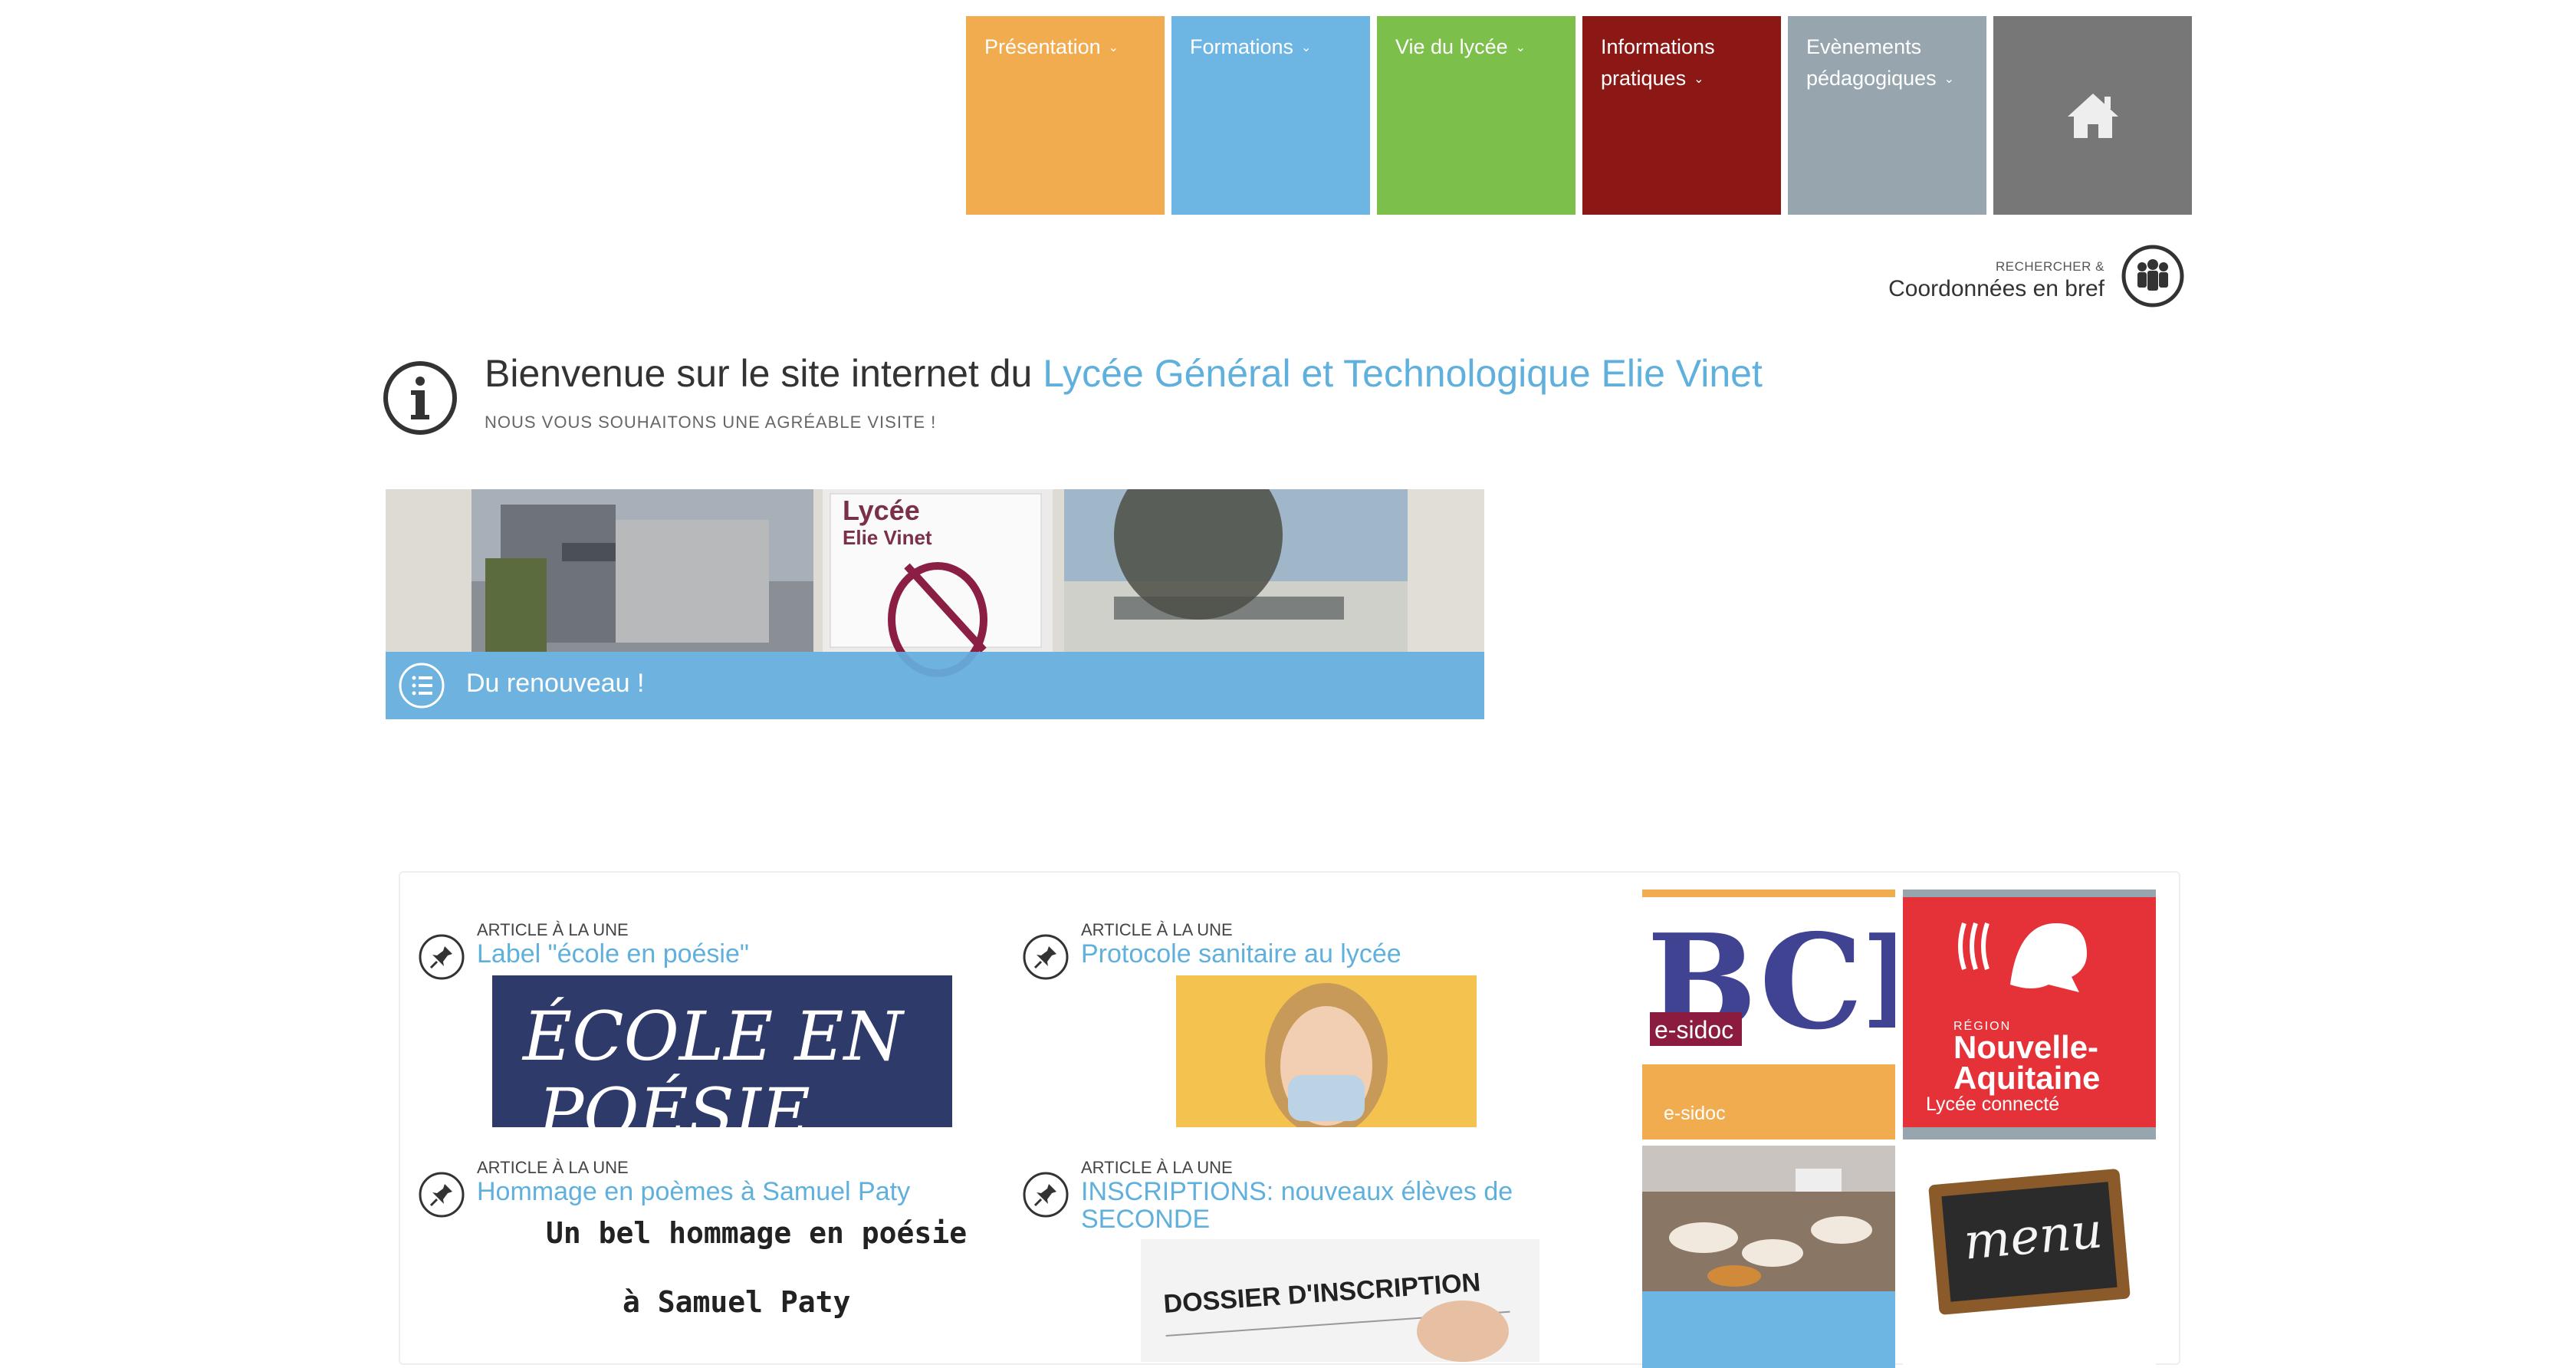 Image resolution: width=2576 pixels, height=1368 pixels. I want to click on cafeteria-image, so click(1768, 1218).